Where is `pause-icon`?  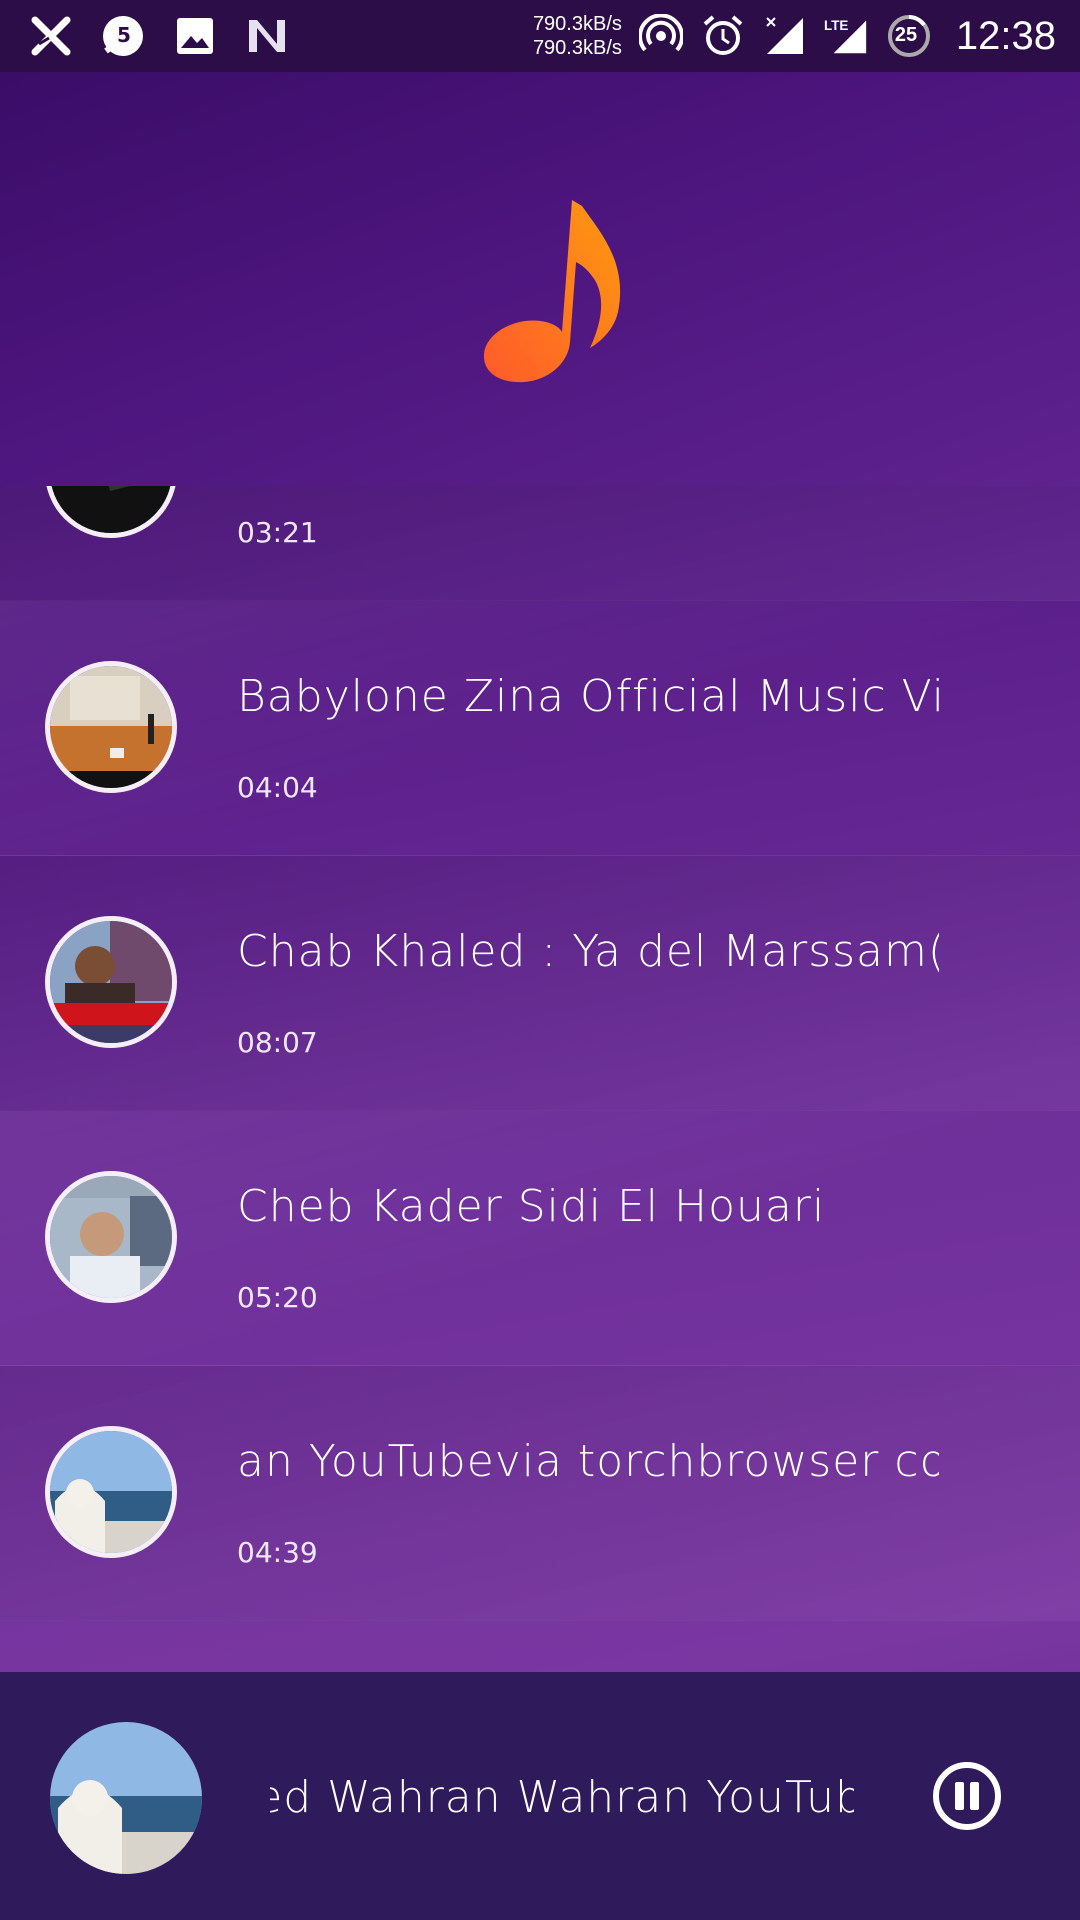 pause-icon is located at coordinates (967, 1796).